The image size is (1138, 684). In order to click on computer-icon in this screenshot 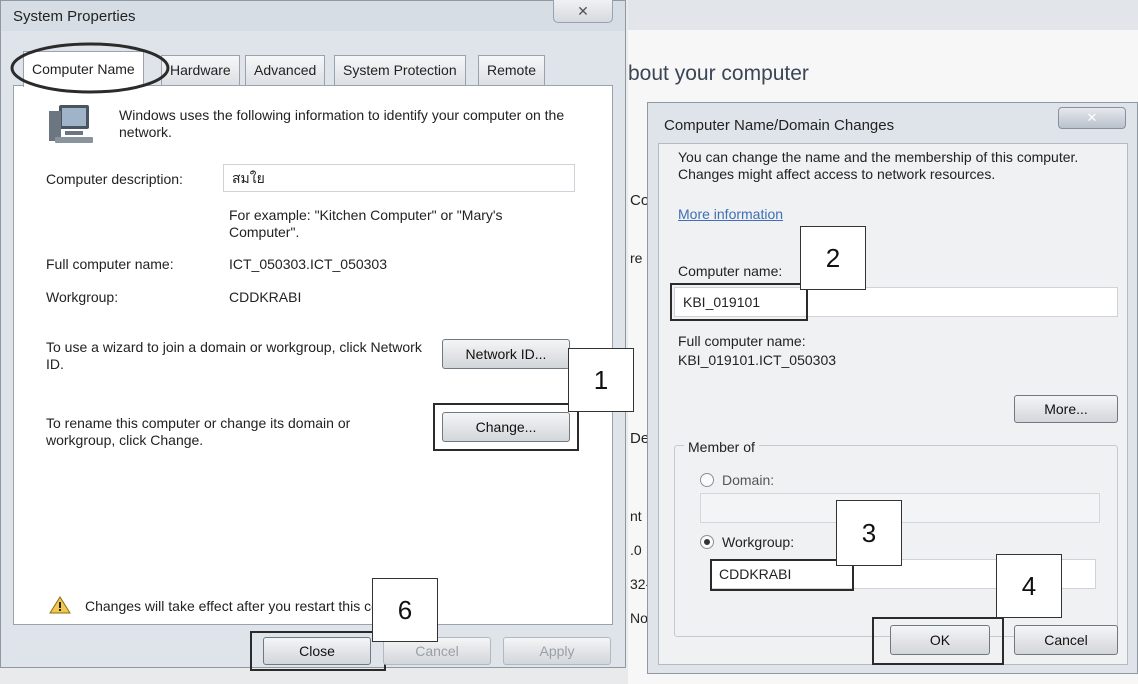, I will do `click(71, 124)`.